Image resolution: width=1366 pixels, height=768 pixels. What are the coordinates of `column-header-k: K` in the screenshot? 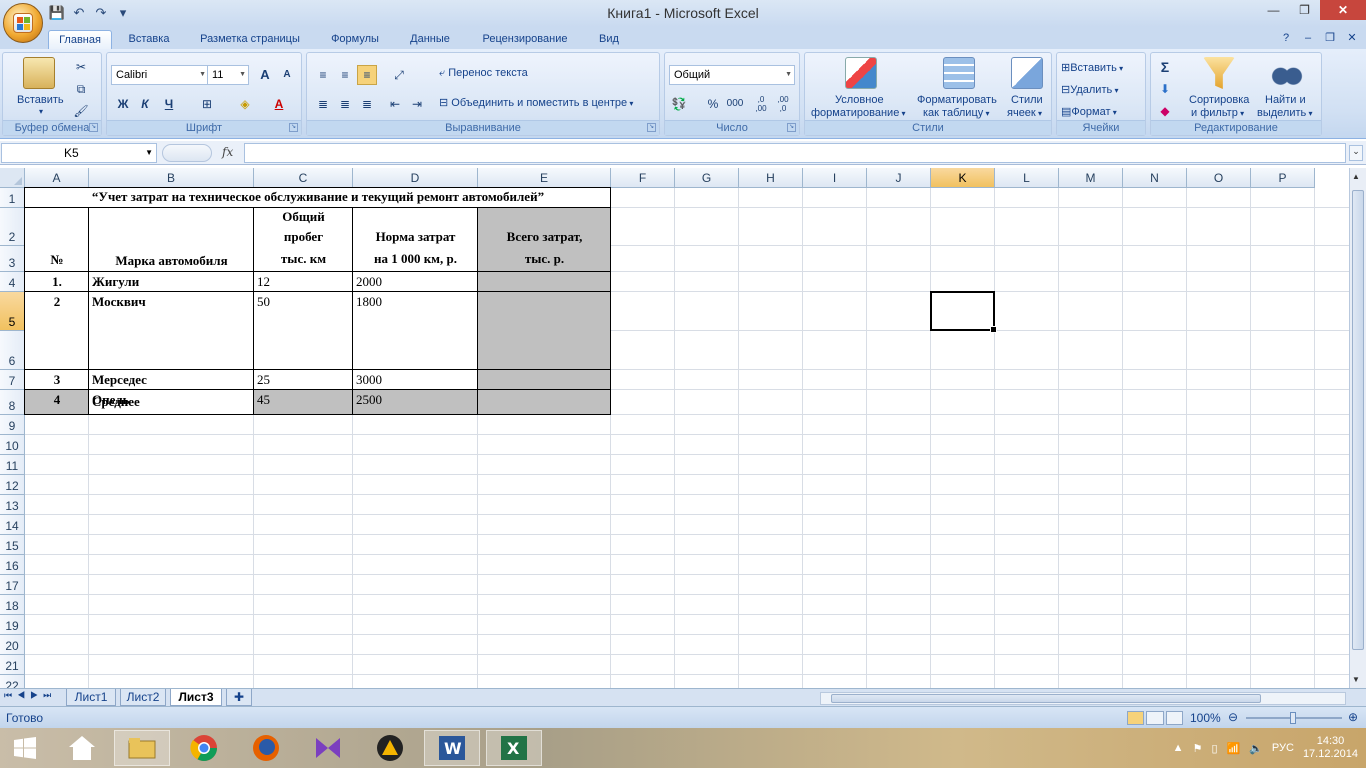 It's located at (963, 178).